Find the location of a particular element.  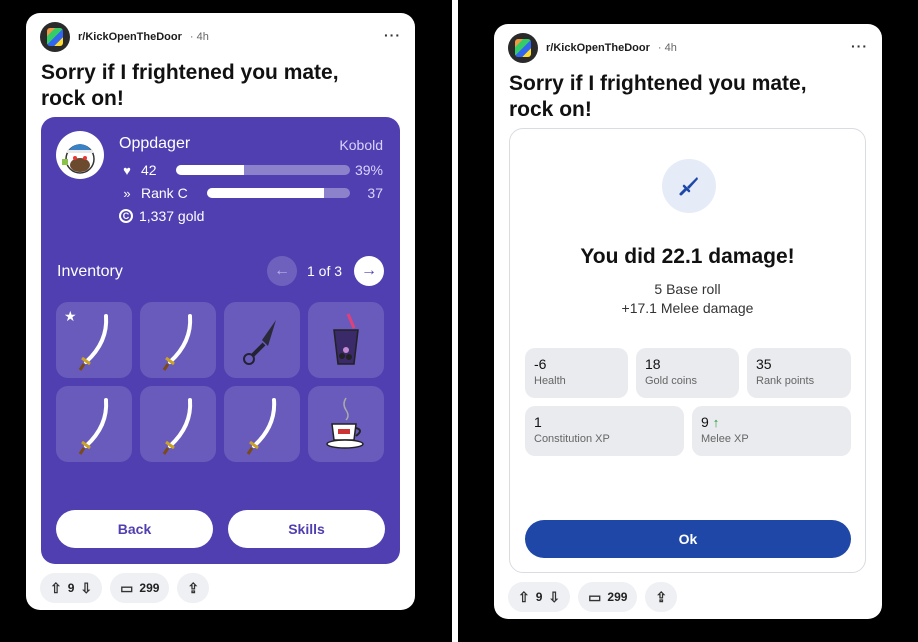

rank-label: Rank C is located at coordinates (164, 193).